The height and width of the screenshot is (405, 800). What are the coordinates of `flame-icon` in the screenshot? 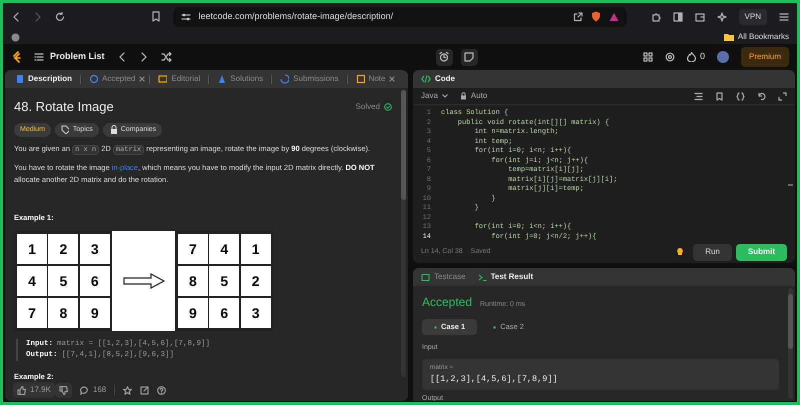 It's located at (691, 57).